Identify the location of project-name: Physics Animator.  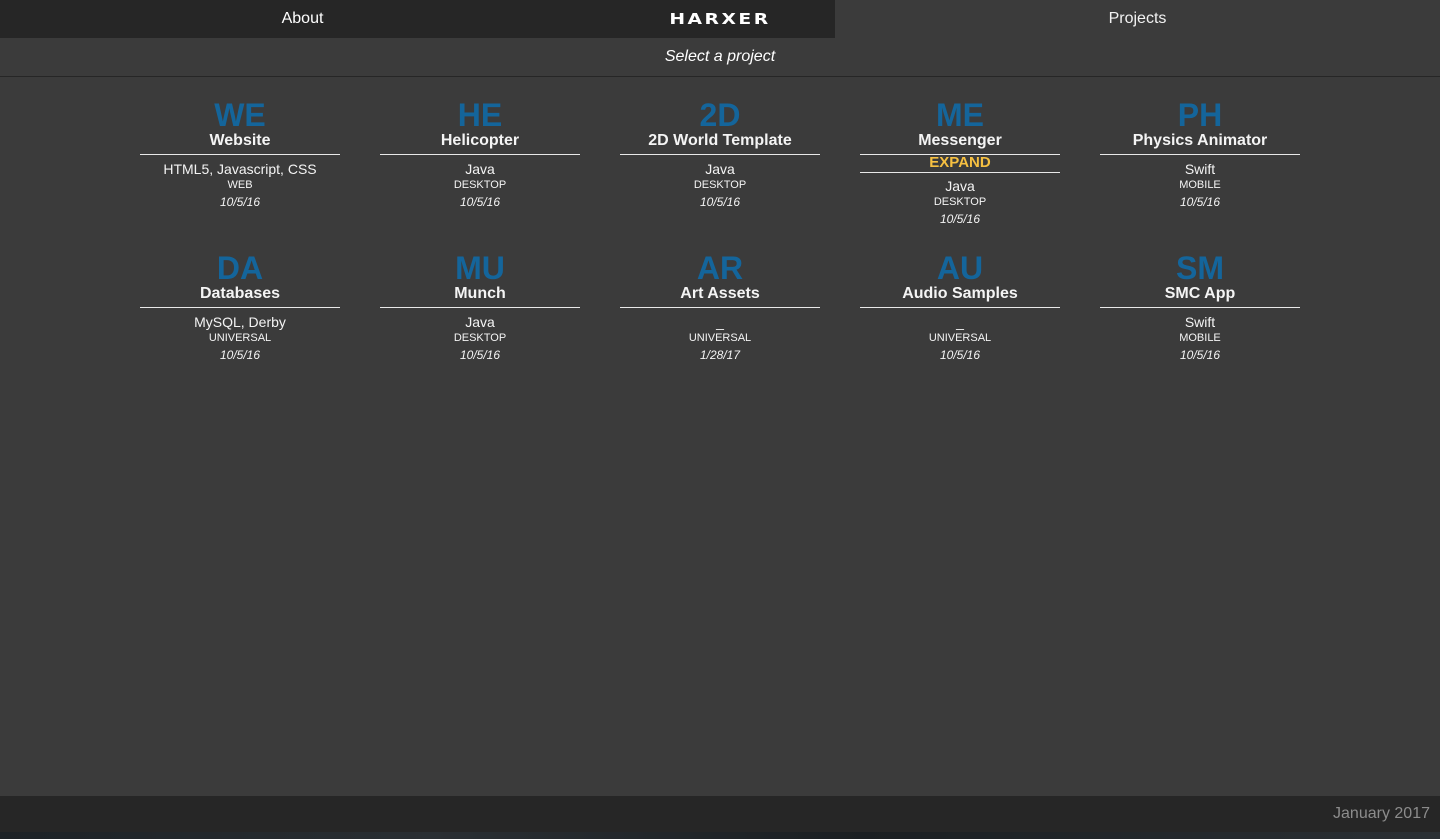
(1200, 142).